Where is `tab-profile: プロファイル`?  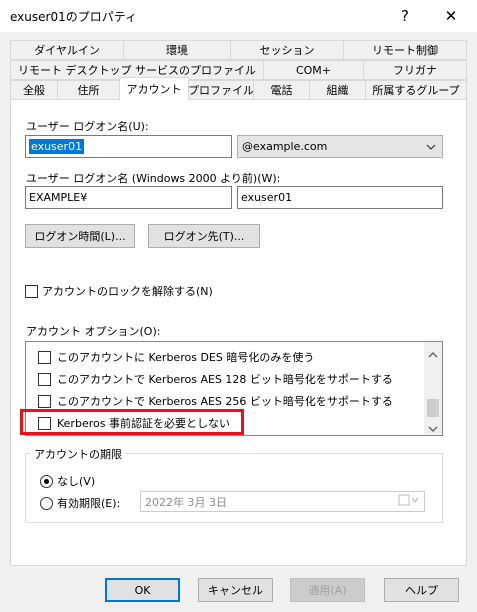 tab-profile: プロファイル is located at coordinates (221, 90).